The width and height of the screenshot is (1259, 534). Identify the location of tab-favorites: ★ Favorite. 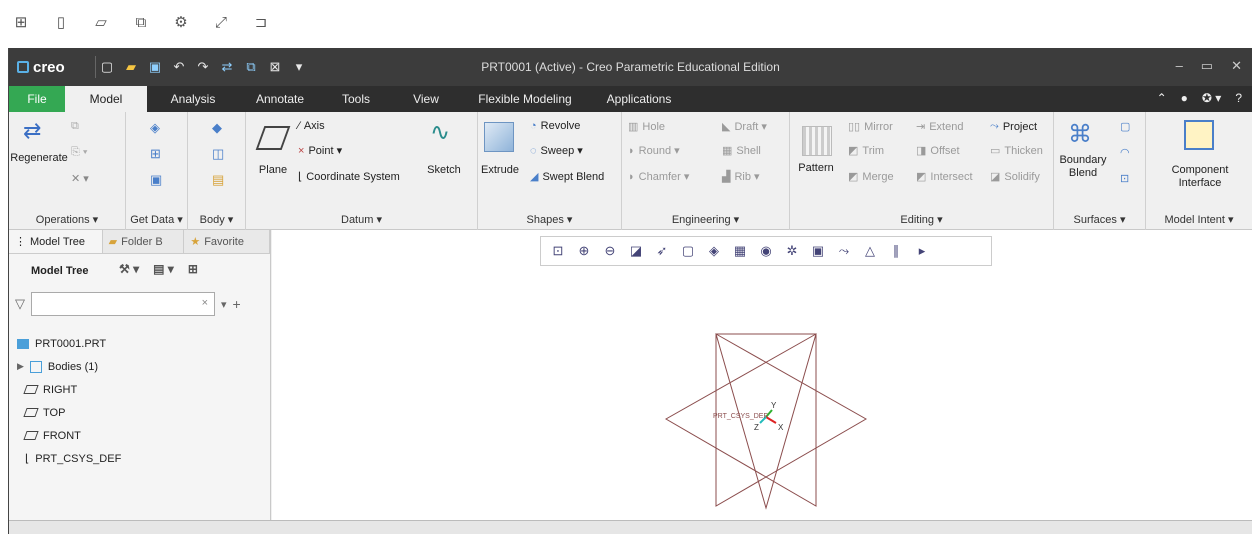
(227, 241).